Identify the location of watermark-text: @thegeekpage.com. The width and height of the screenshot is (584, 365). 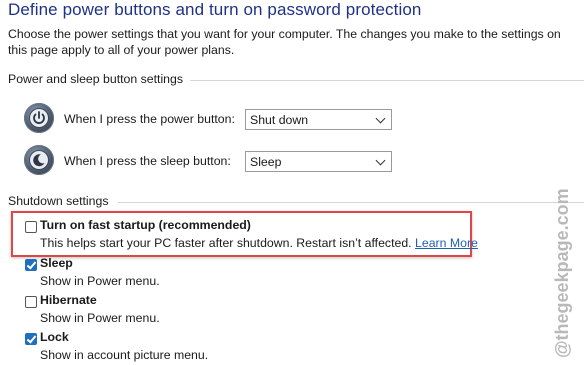
(562, 273).